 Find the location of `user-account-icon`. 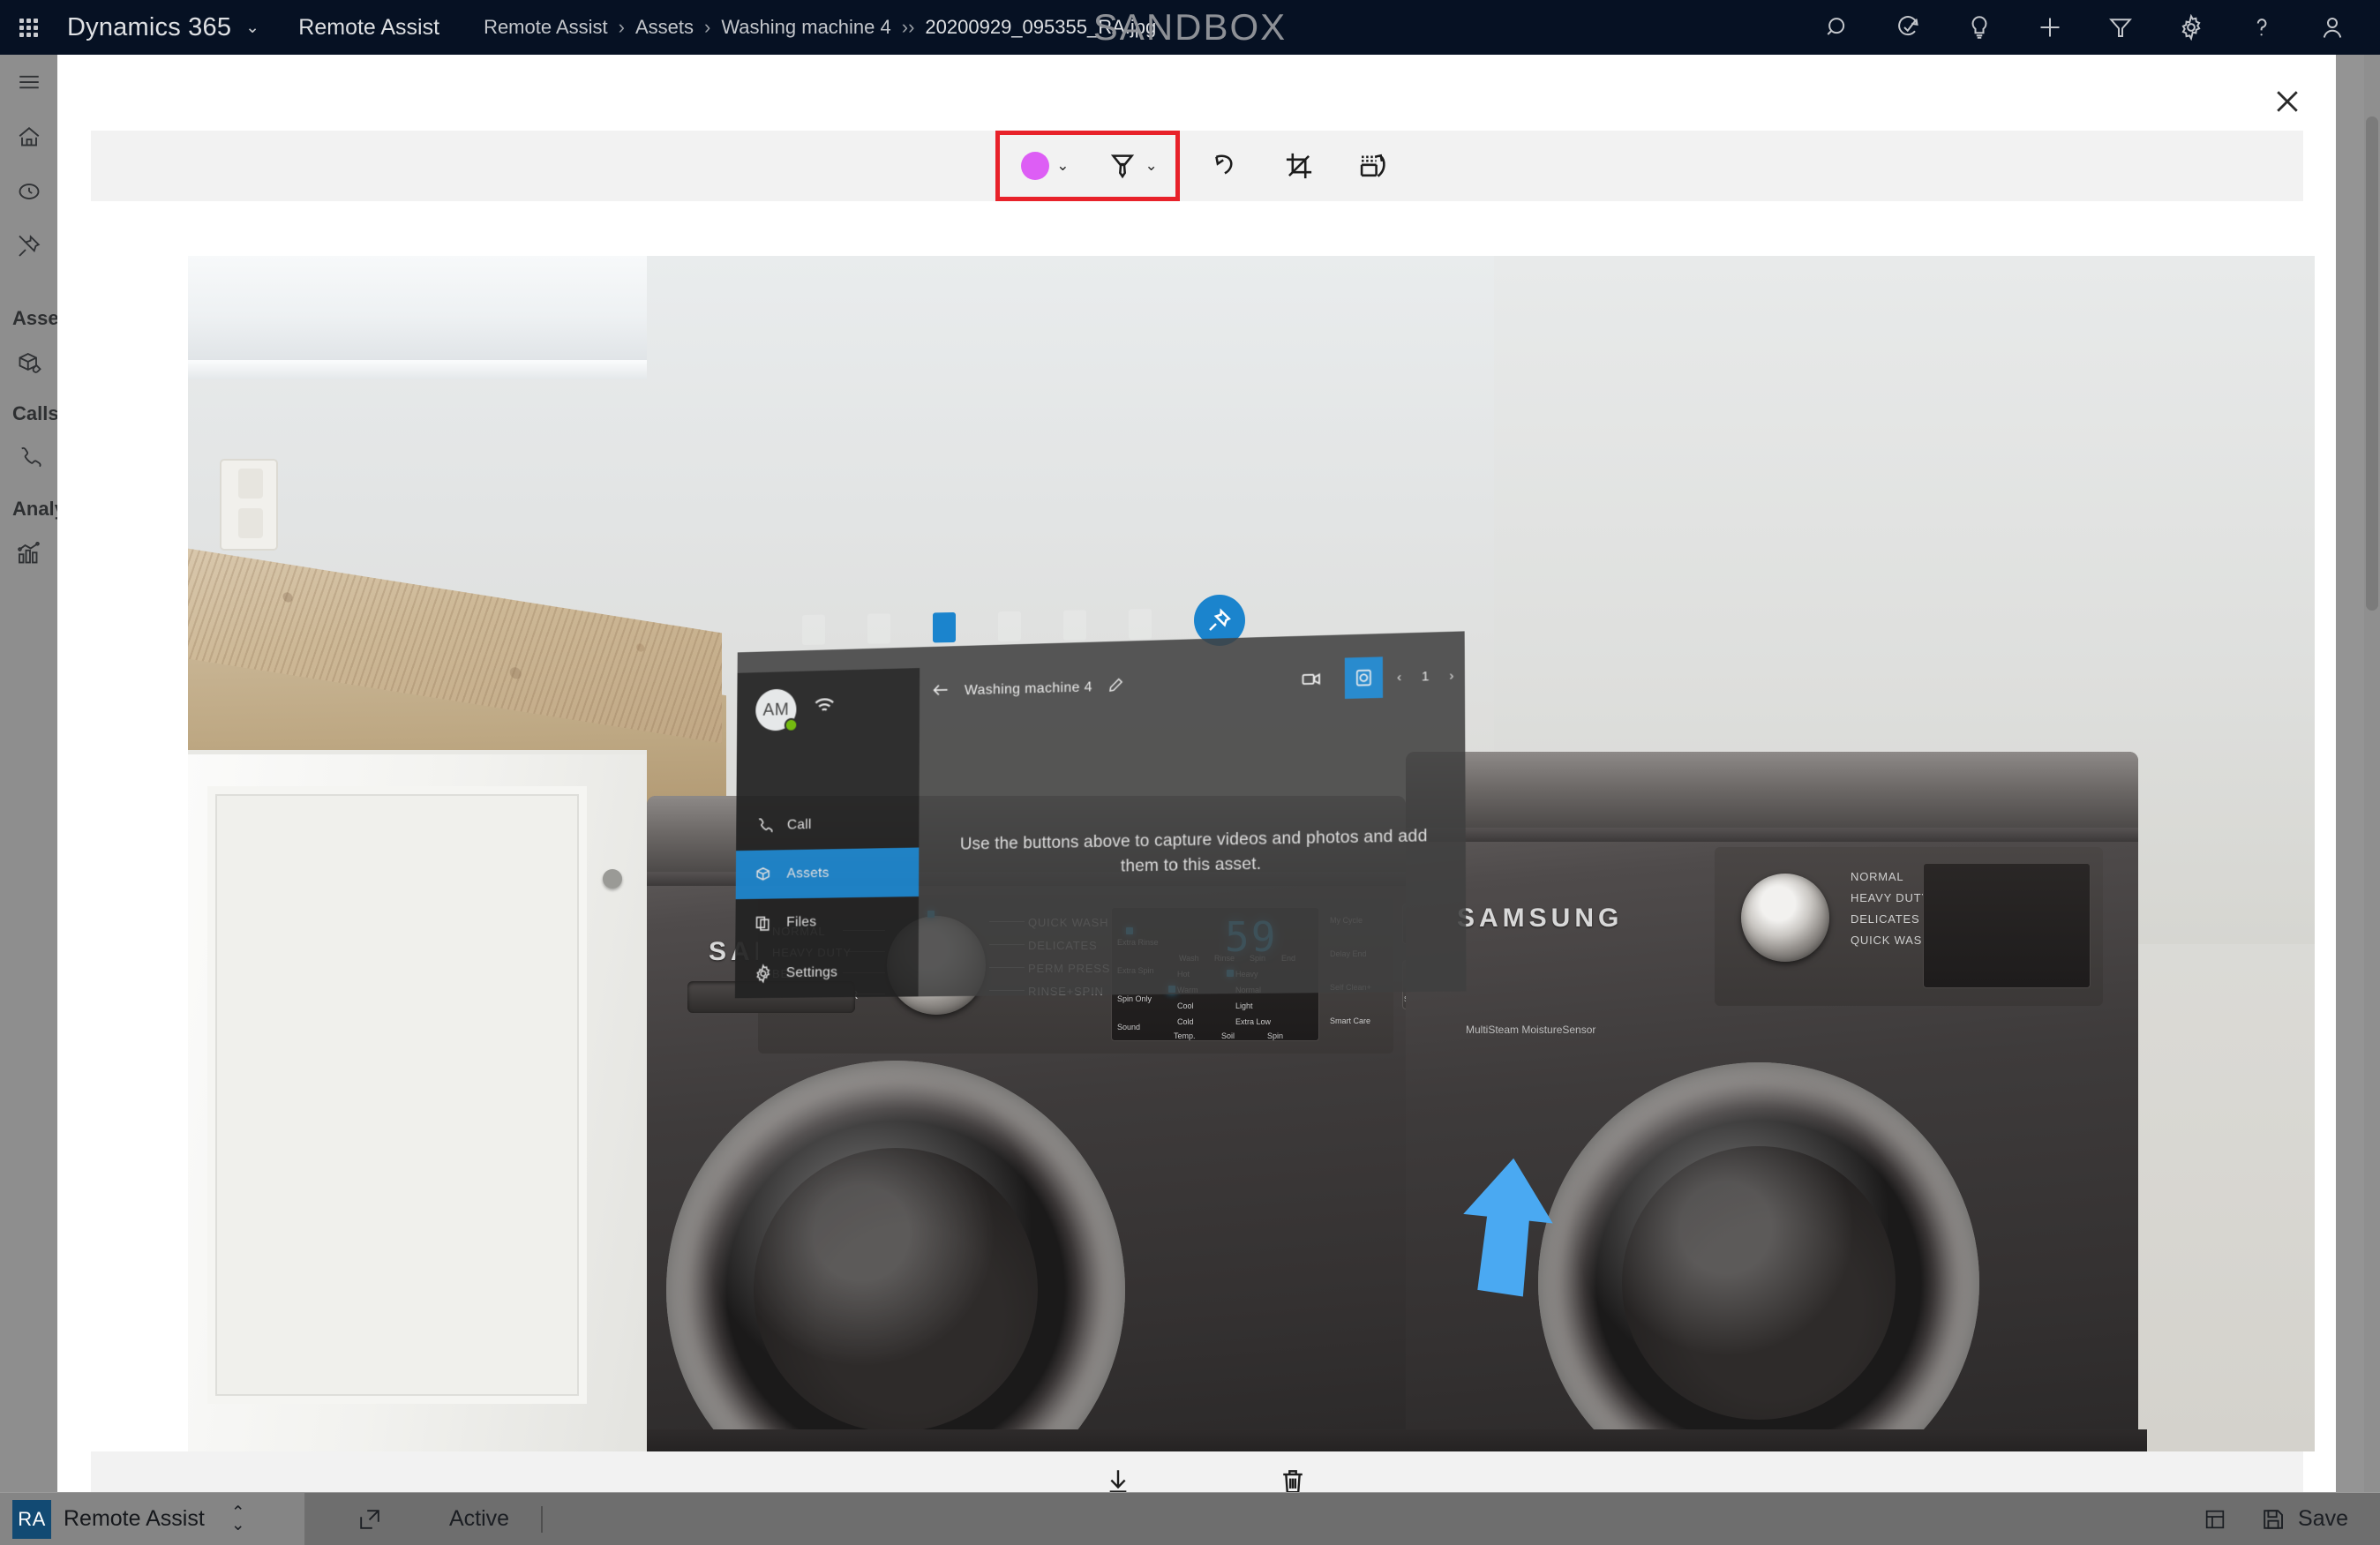

user-account-icon is located at coordinates (2332, 27).